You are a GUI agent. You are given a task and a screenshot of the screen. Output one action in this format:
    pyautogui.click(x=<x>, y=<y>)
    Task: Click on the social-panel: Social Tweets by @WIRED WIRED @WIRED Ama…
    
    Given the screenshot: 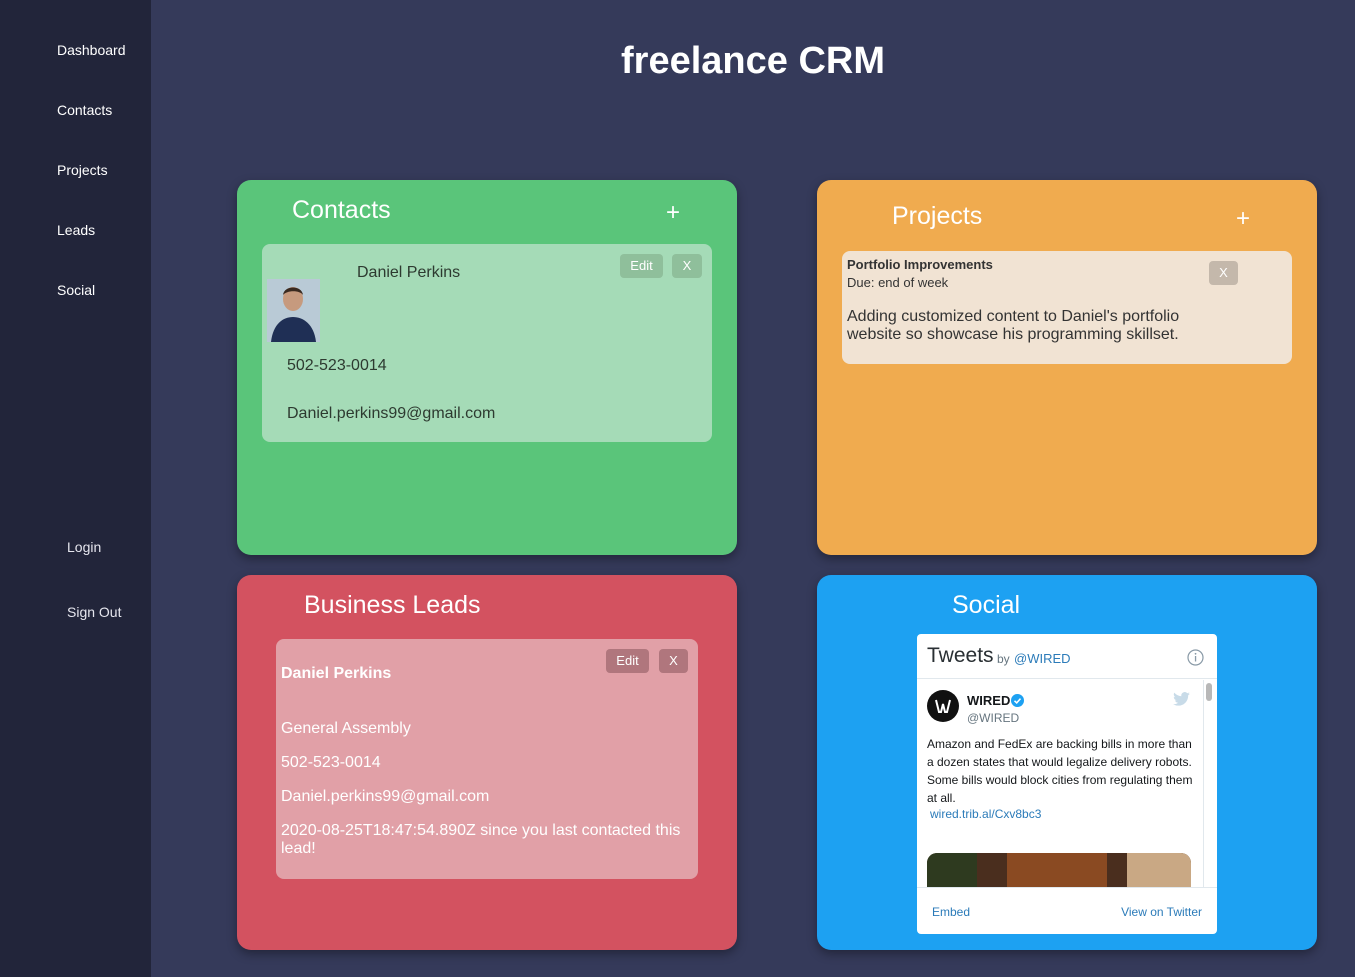 What is the action you would take?
    pyautogui.click(x=1067, y=762)
    